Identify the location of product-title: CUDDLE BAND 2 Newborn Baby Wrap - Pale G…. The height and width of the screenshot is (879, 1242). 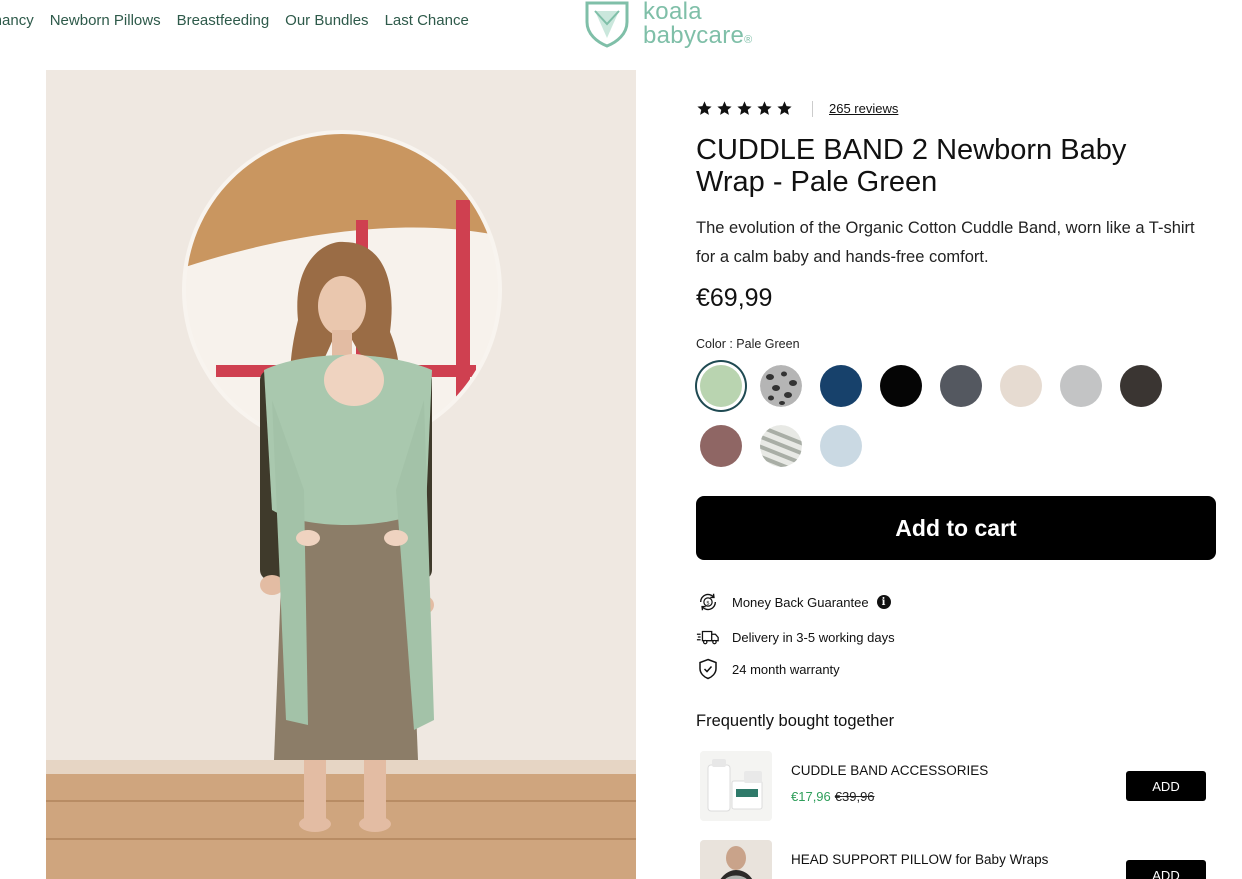
(911, 166).